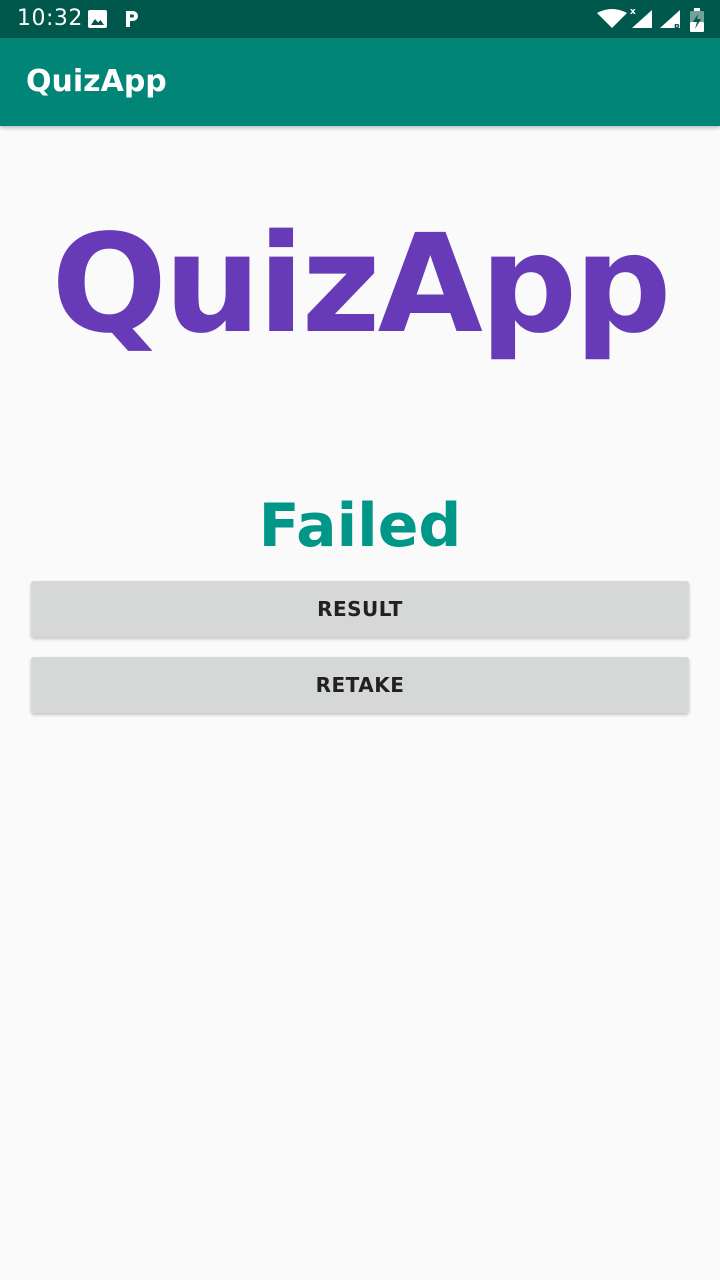 This screenshot has width=720, height=1280. I want to click on image-icon, so click(97, 19).